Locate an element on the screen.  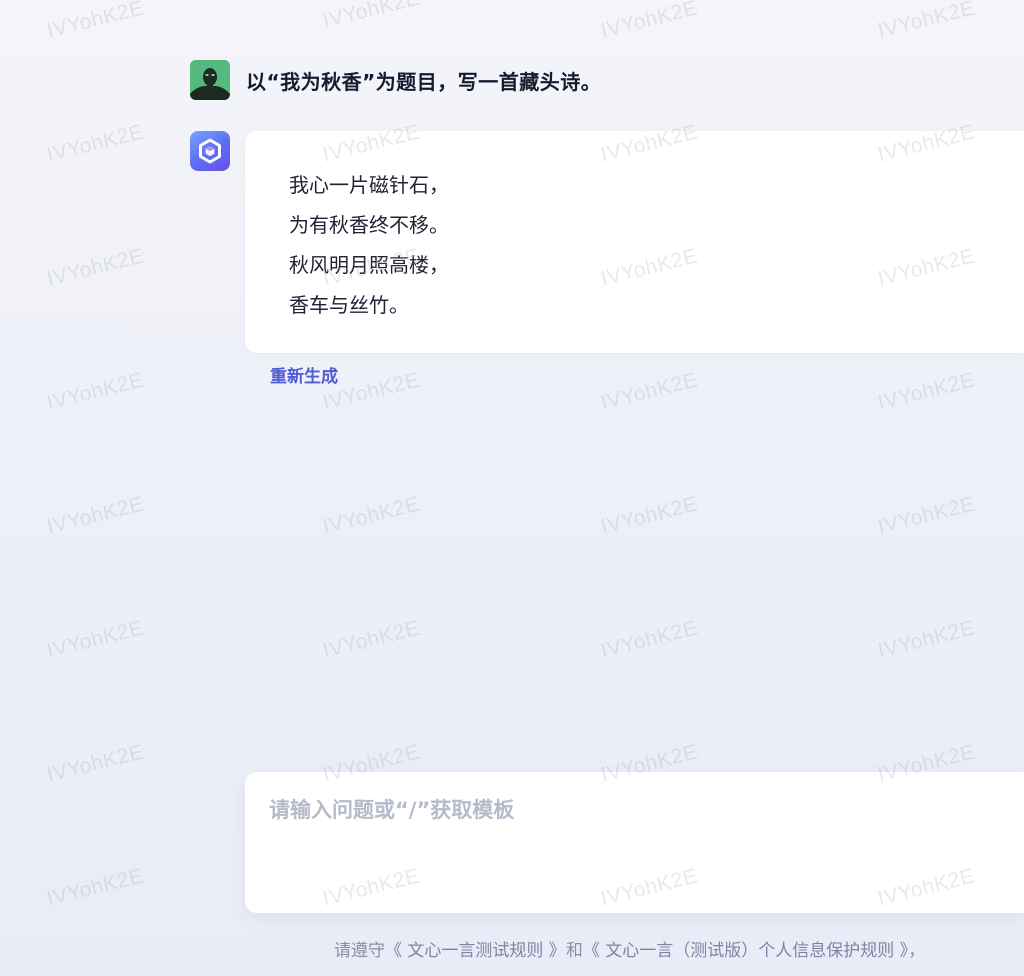
user-message-row: 以“我为秋香”为题目，写一首藏头诗。 is located at coordinates (395, 80).